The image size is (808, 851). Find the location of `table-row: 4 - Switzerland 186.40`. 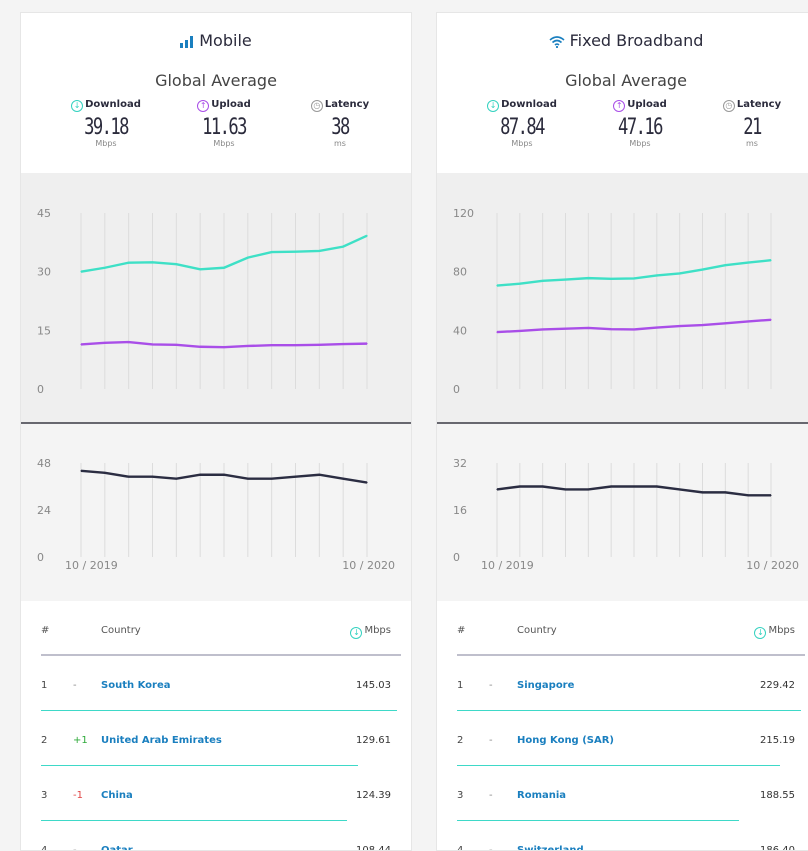

table-row: 4 - Switzerland 186.40 is located at coordinates (622, 836).